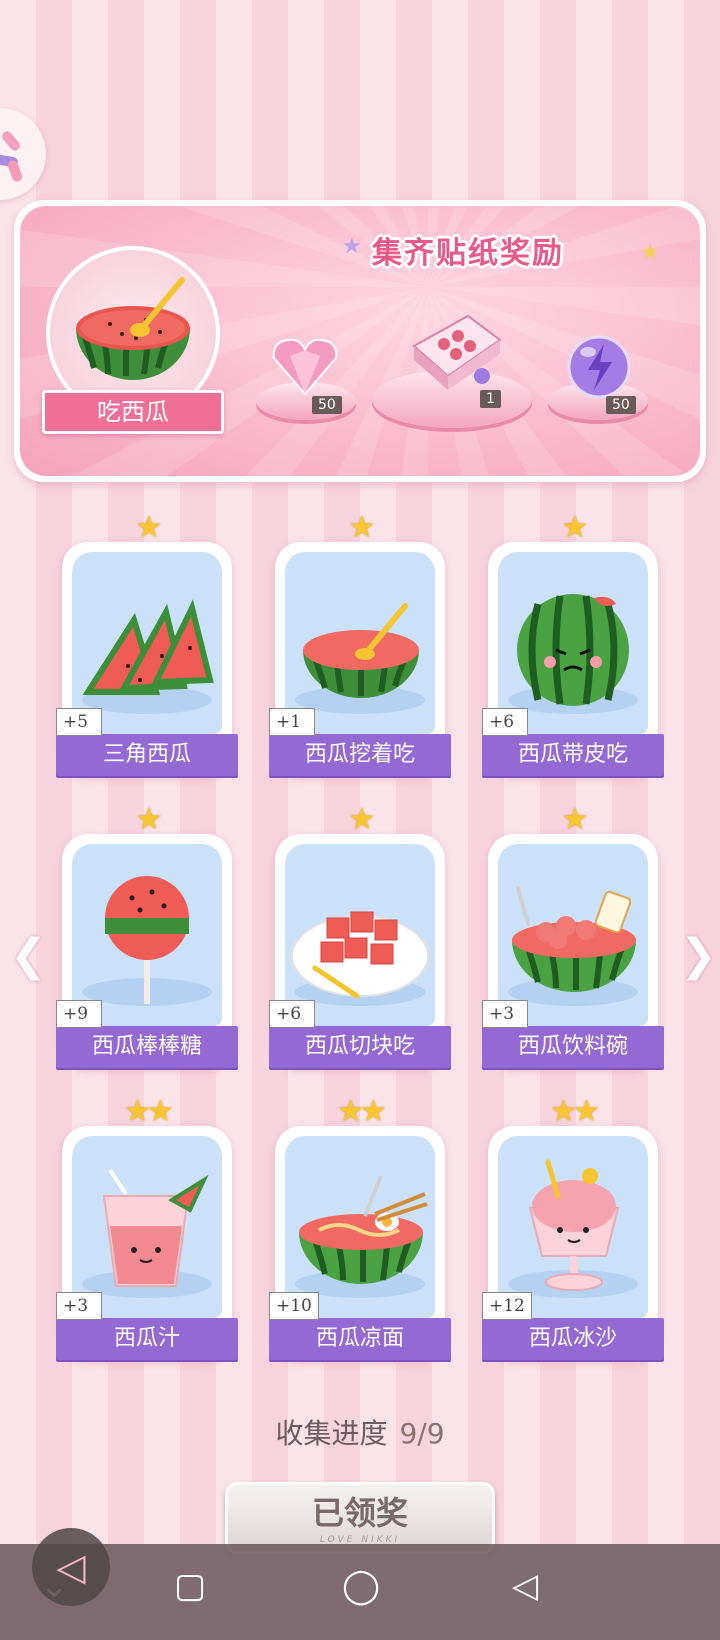  Describe the element at coordinates (456, 353) in the screenshot. I see `gift-box-icon` at that location.